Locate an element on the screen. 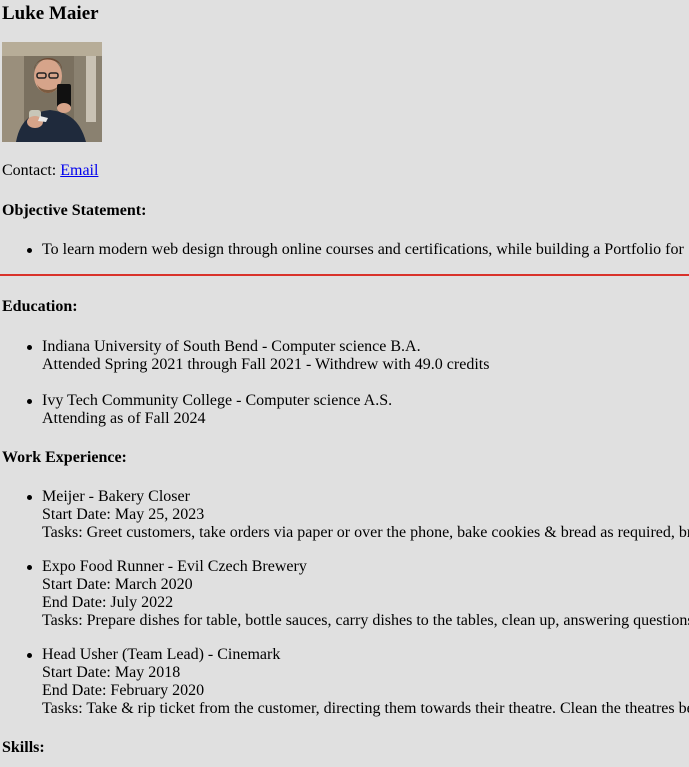 Image resolution: width=689 pixels, height=767 pixels. work-heading: Work Experience: is located at coordinates (64, 457).